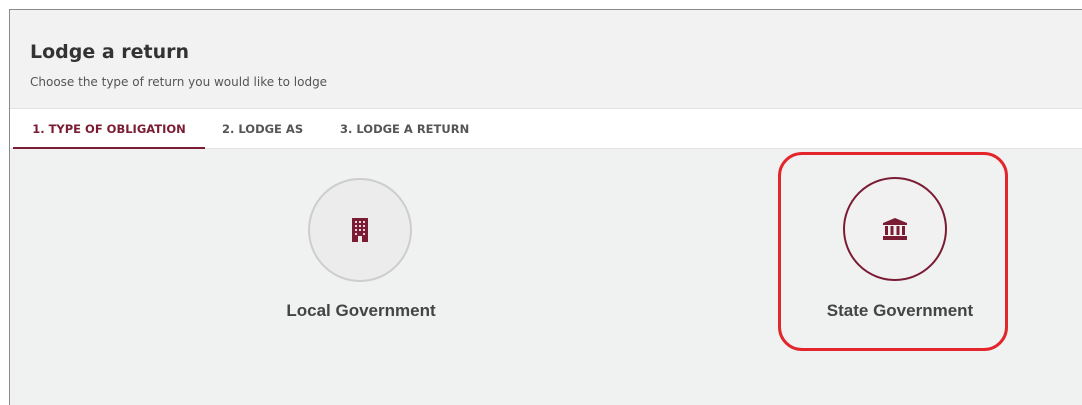 This screenshot has height=405, width=1082. Describe the element at coordinates (110, 52) in the screenshot. I see `page-title: Lodge a return` at that location.